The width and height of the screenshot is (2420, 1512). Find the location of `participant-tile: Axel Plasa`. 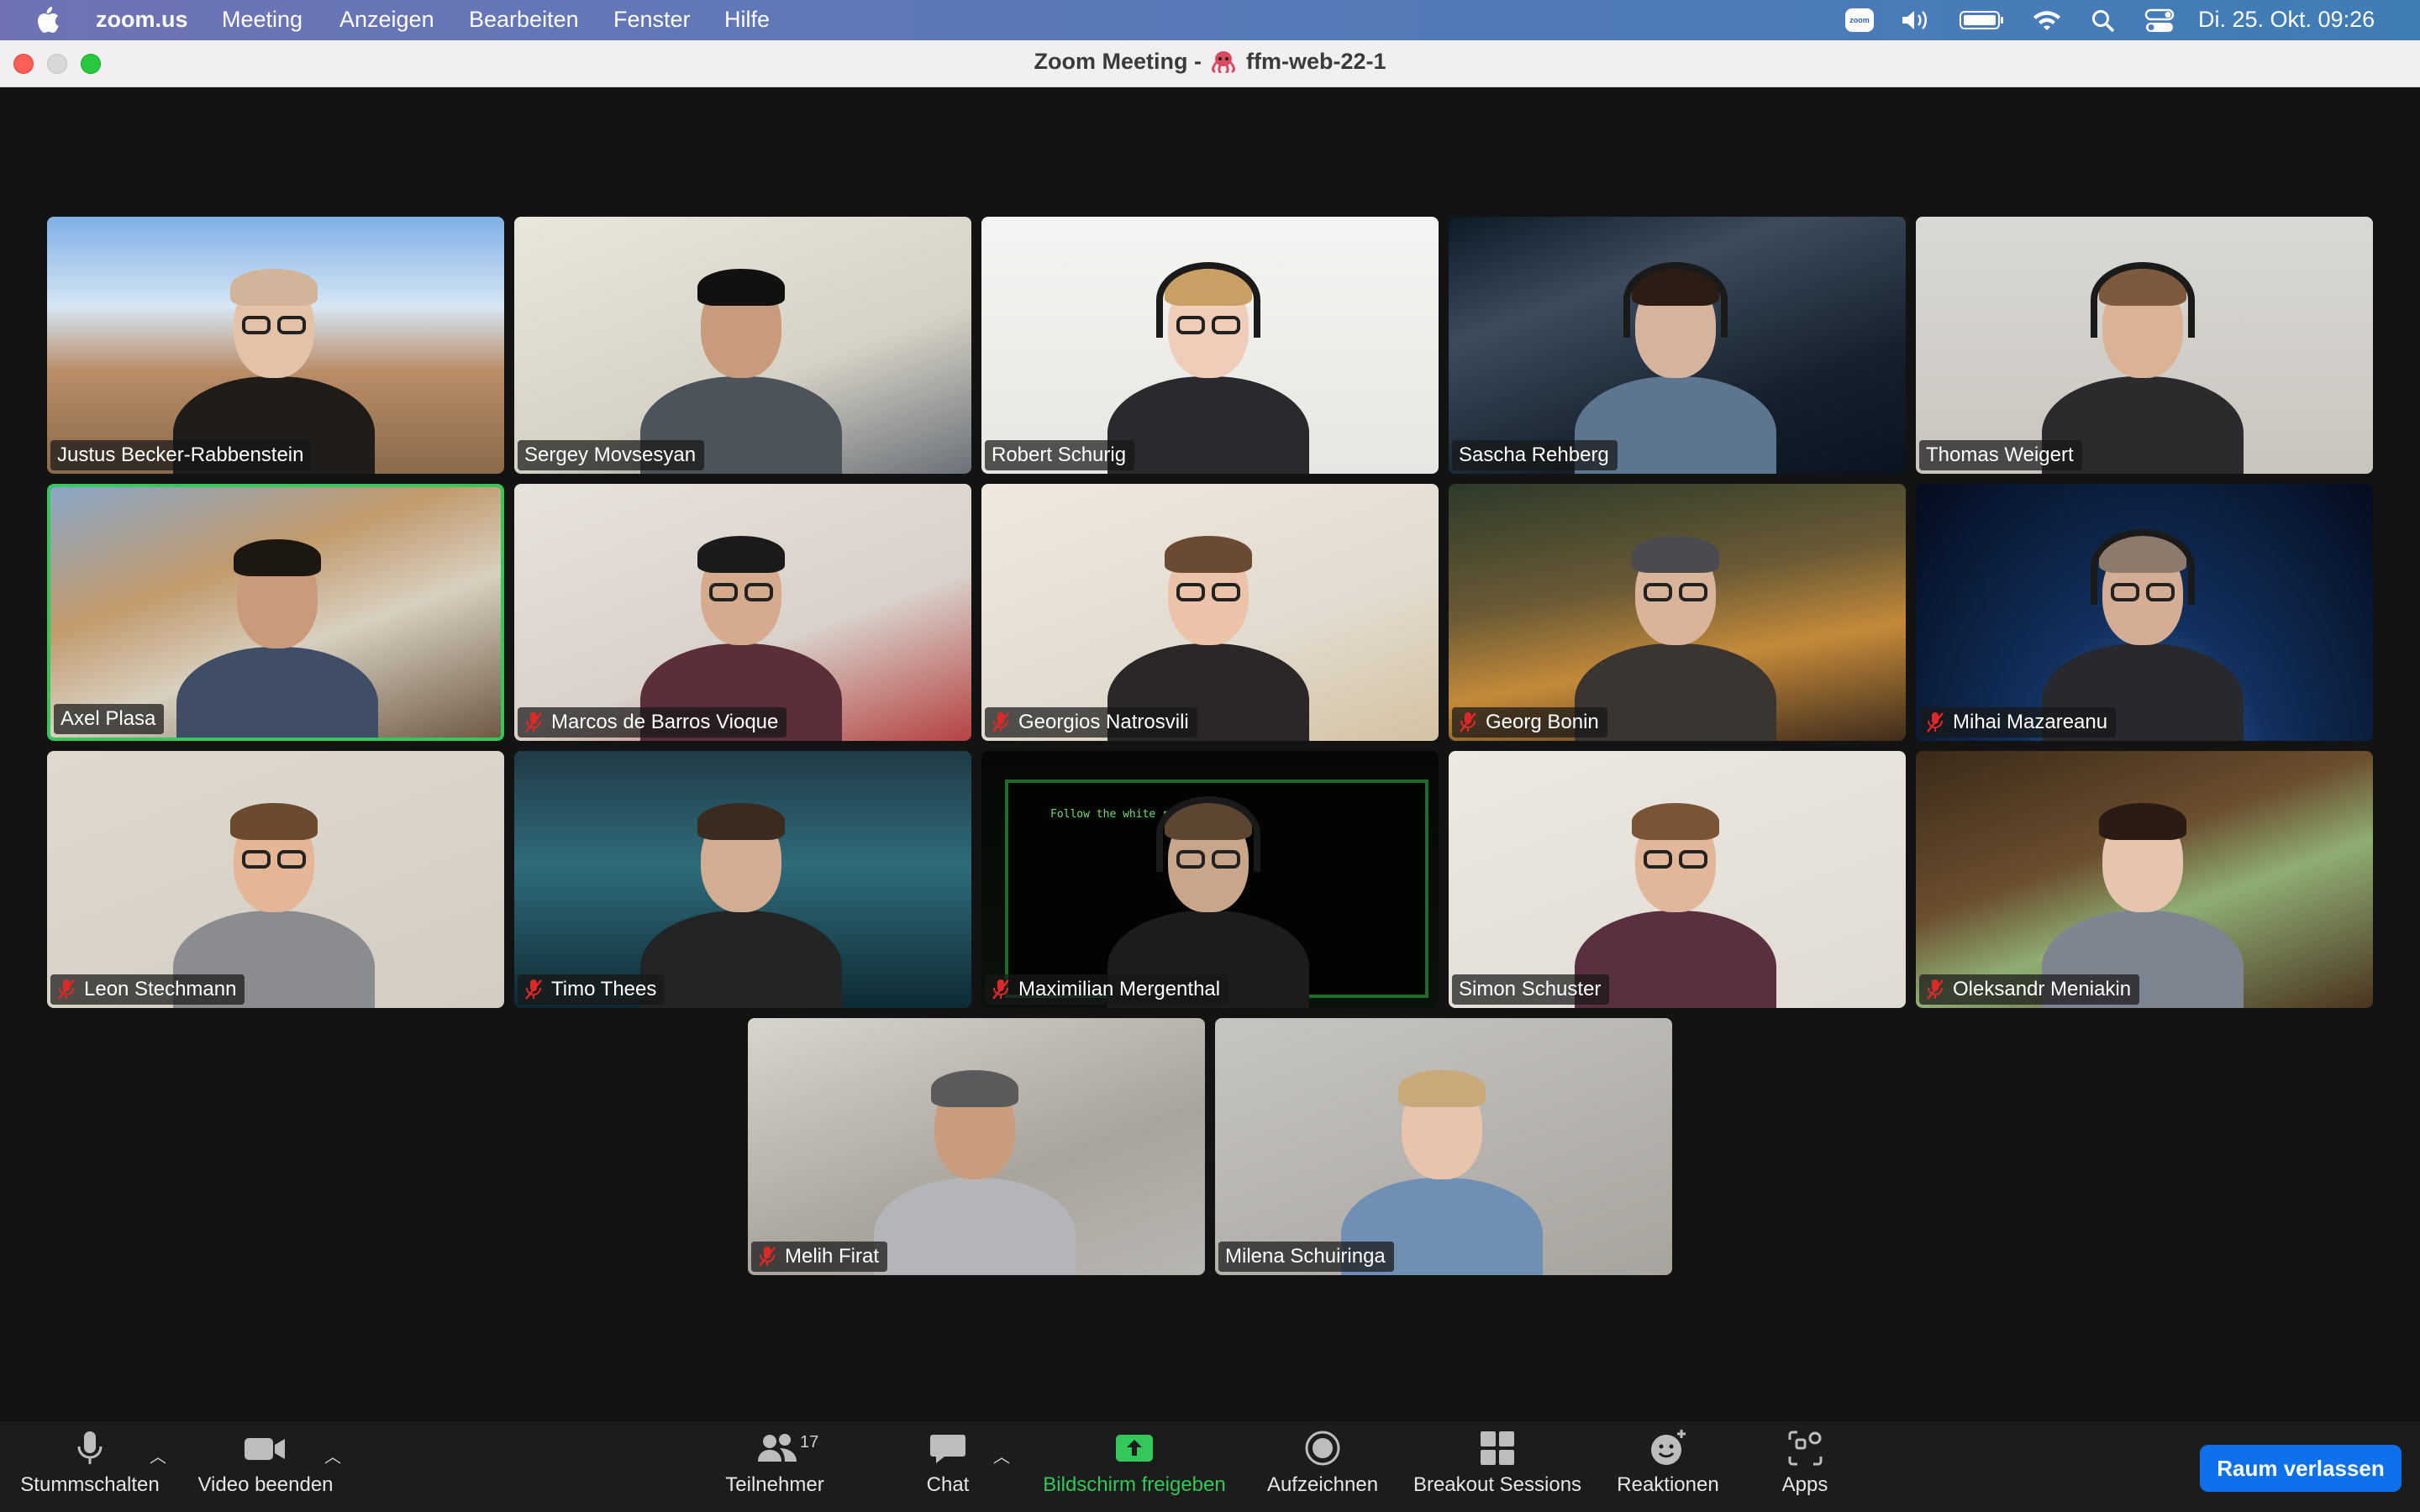

participant-tile: Axel Plasa is located at coordinates (276, 612).